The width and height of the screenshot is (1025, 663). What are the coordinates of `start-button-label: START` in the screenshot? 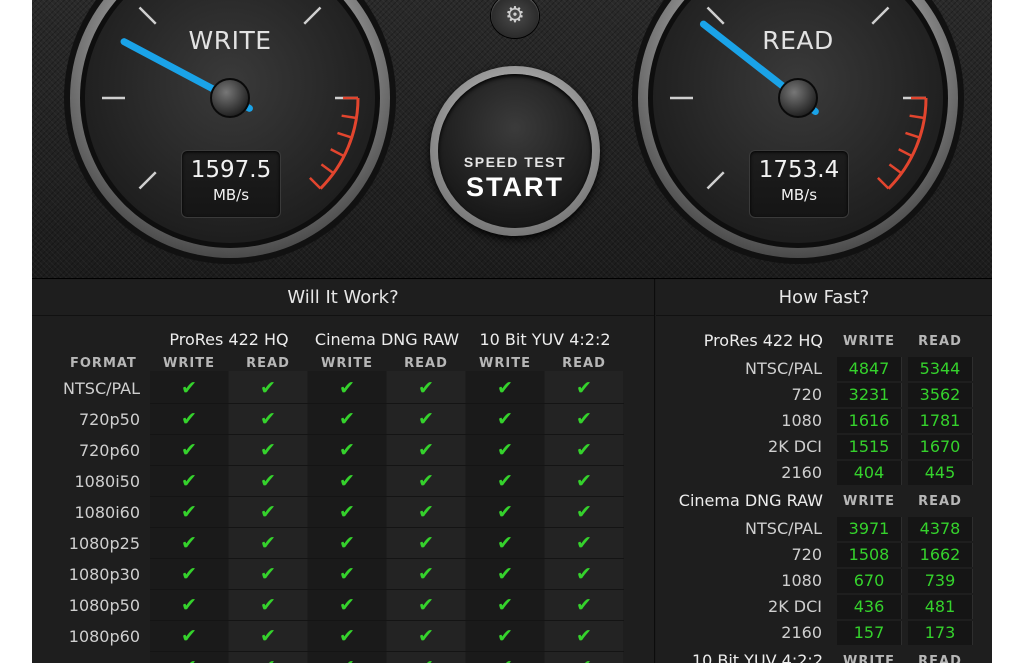 It's located at (515, 187).